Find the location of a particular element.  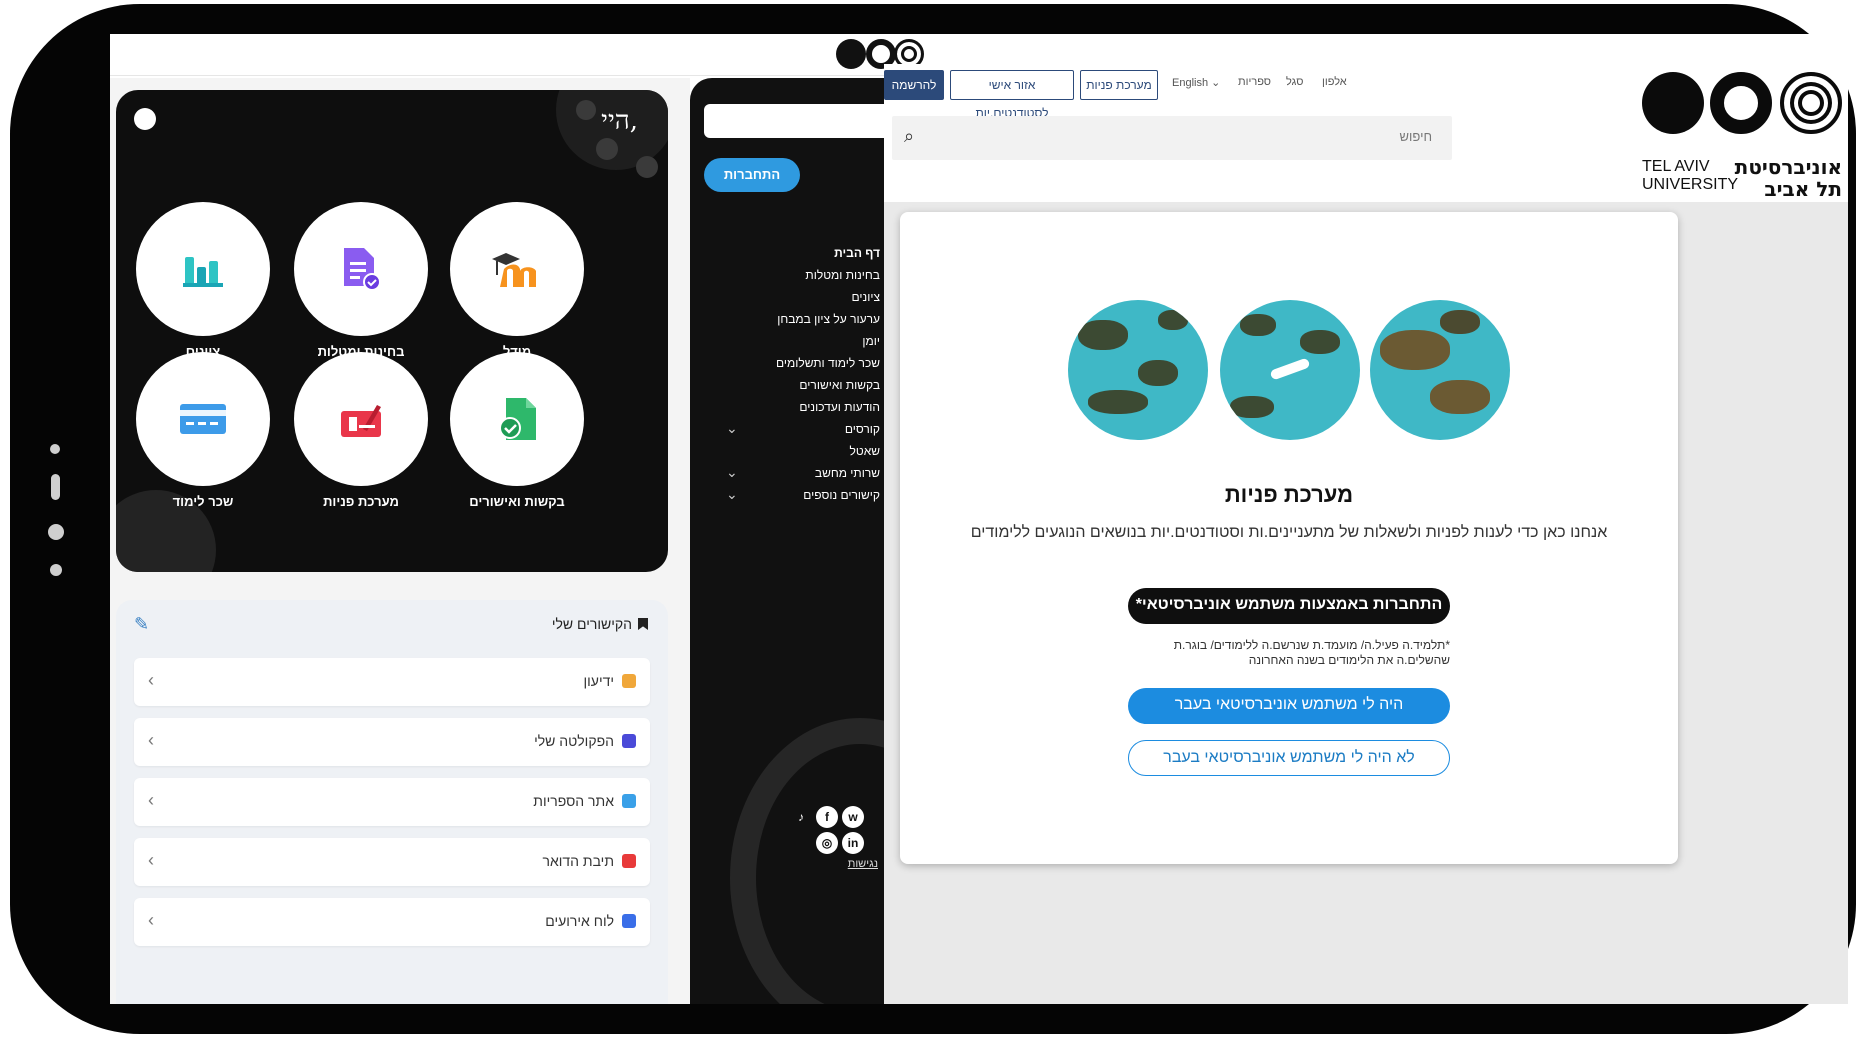

university-login-button: התחברות באמצעות משתמש אוניברסיטאי* is located at coordinates (1289, 606).